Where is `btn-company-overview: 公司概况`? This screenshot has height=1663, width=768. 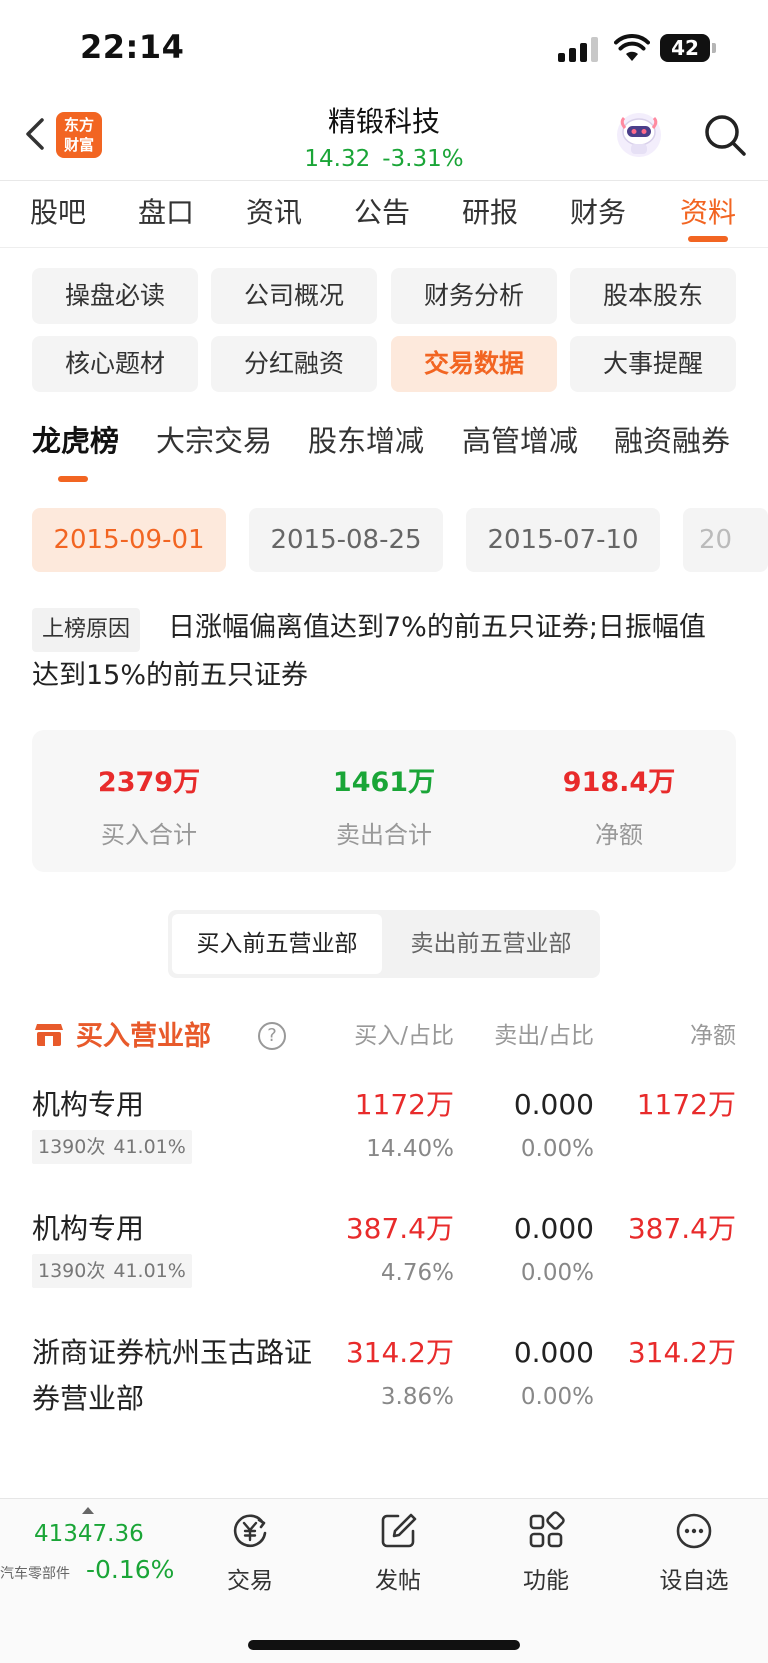
btn-company-overview: 公司概况 is located at coordinates (294, 296).